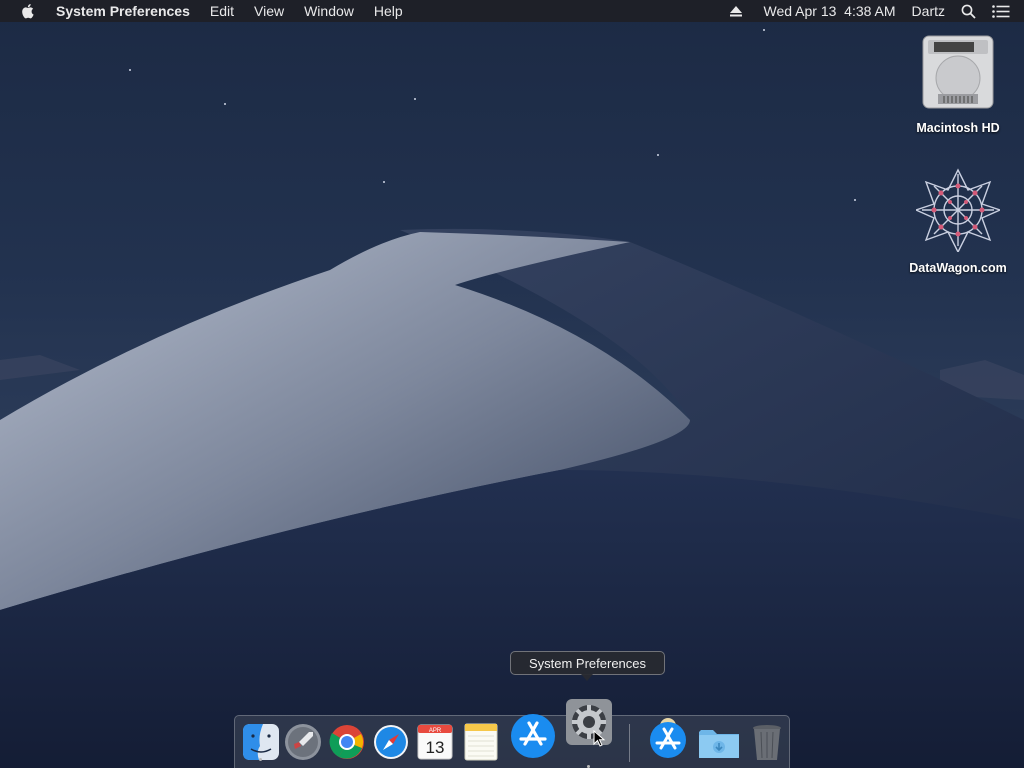 The image size is (1024, 768). I want to click on dock-item-finder, so click(261, 742).